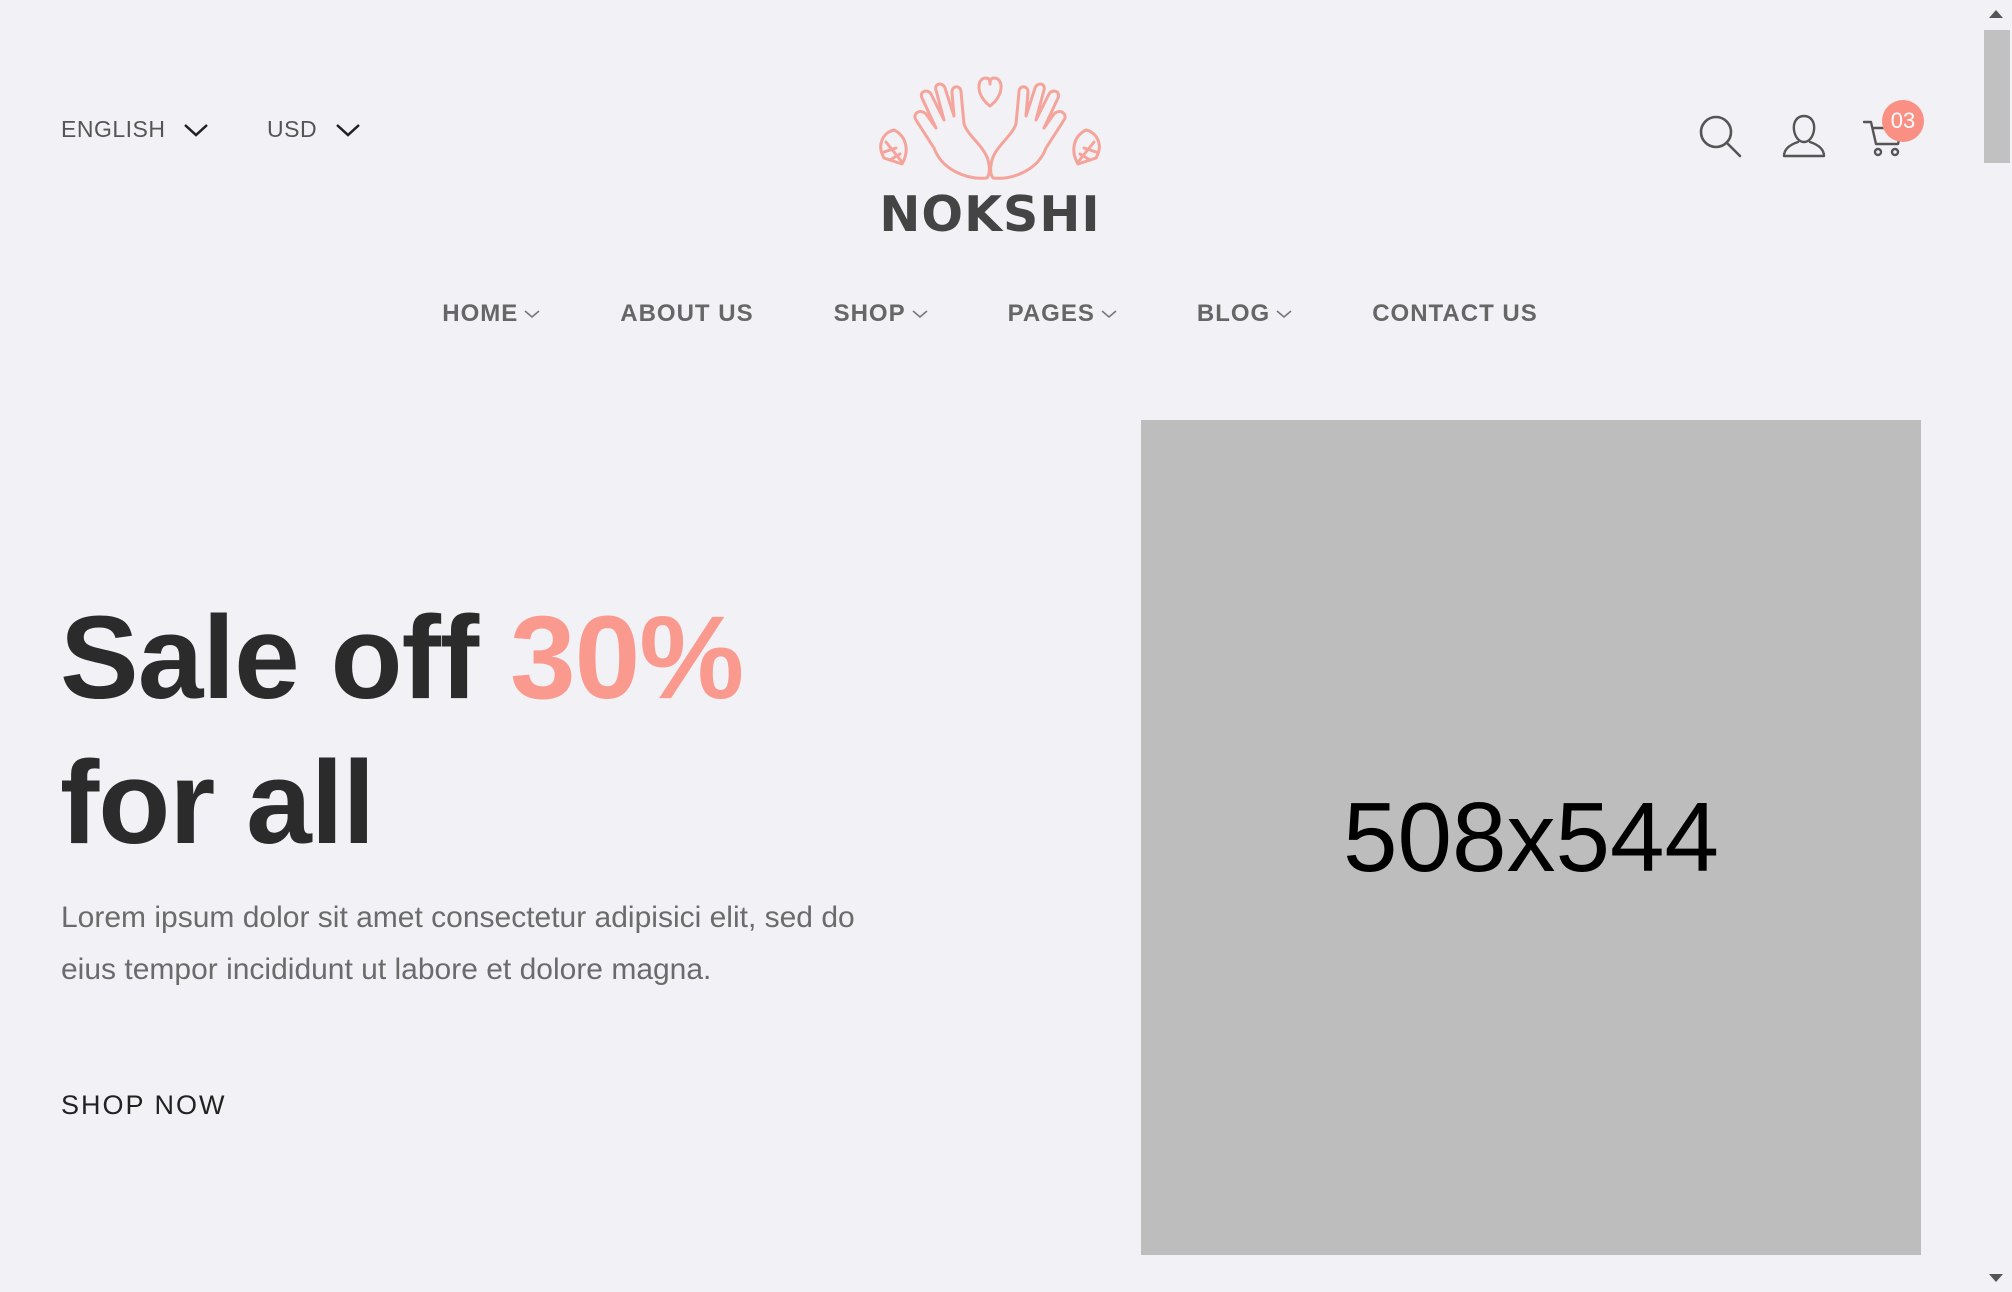 Image resolution: width=2012 pixels, height=1292 pixels. I want to click on hero-title-accent: 30%, so click(626, 658).